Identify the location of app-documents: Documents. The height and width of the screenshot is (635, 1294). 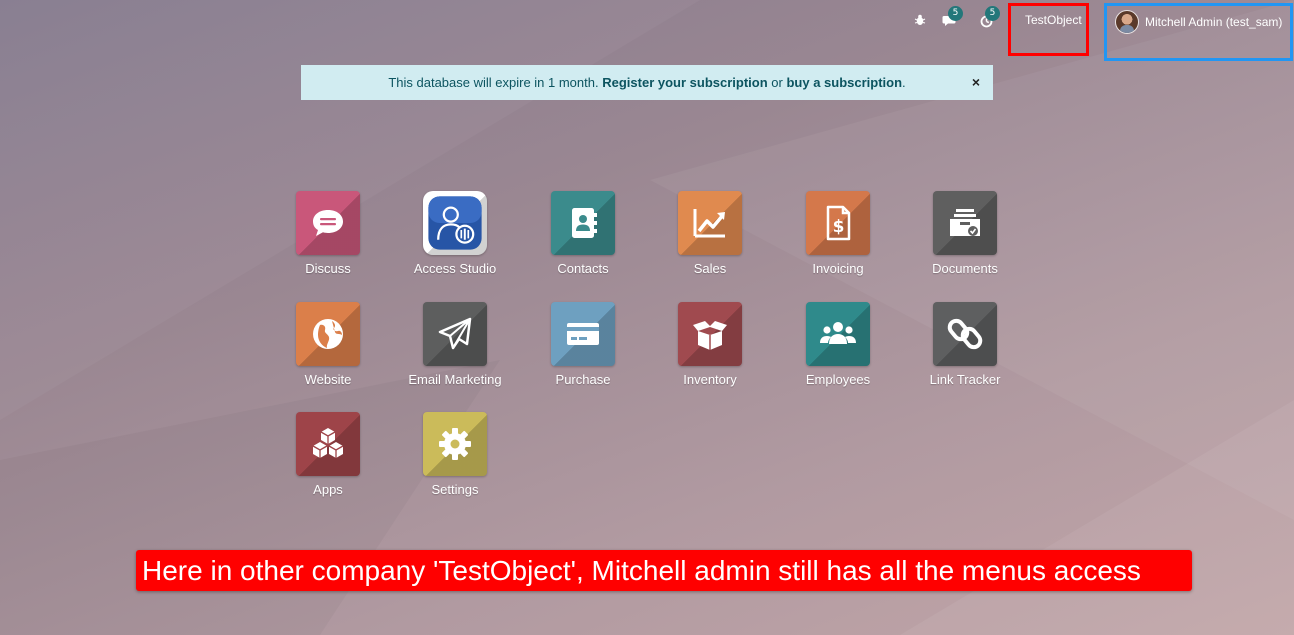
(965, 233).